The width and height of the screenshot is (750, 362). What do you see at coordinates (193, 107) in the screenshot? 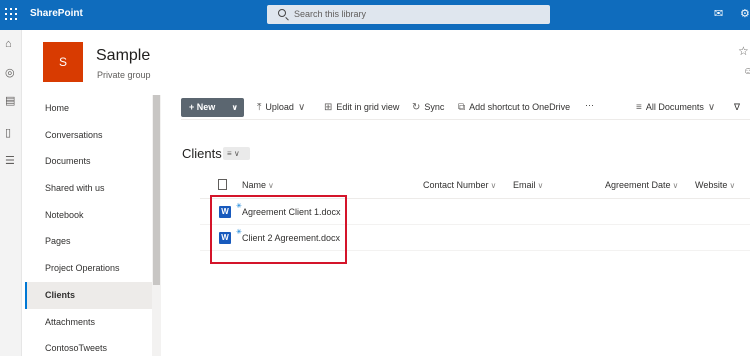
I see `plus-icon: +` at bounding box center [193, 107].